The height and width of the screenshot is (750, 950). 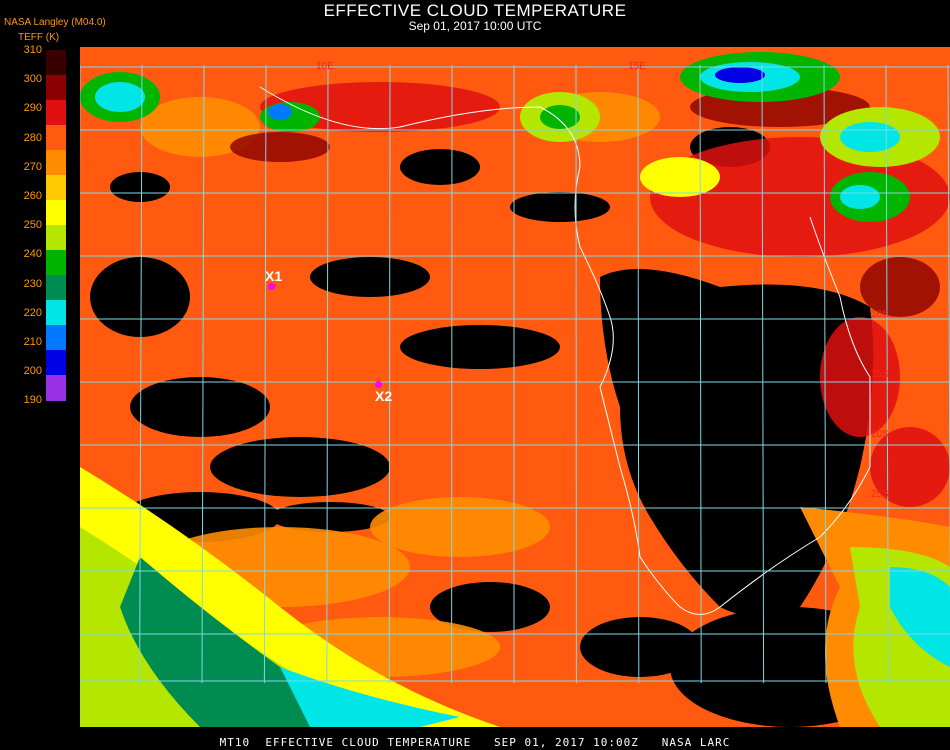 I want to click on grid-label: 10E, so click(x=325, y=66).